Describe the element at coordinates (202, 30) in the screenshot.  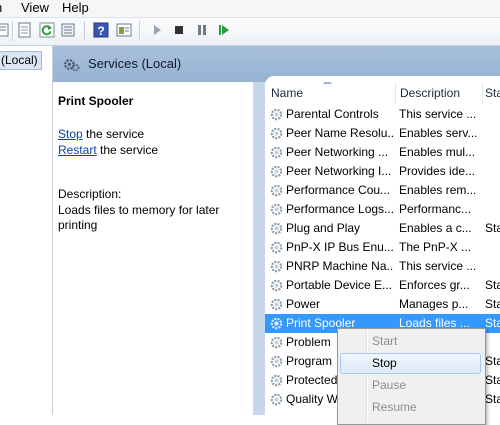
I see `pause-icon` at that location.